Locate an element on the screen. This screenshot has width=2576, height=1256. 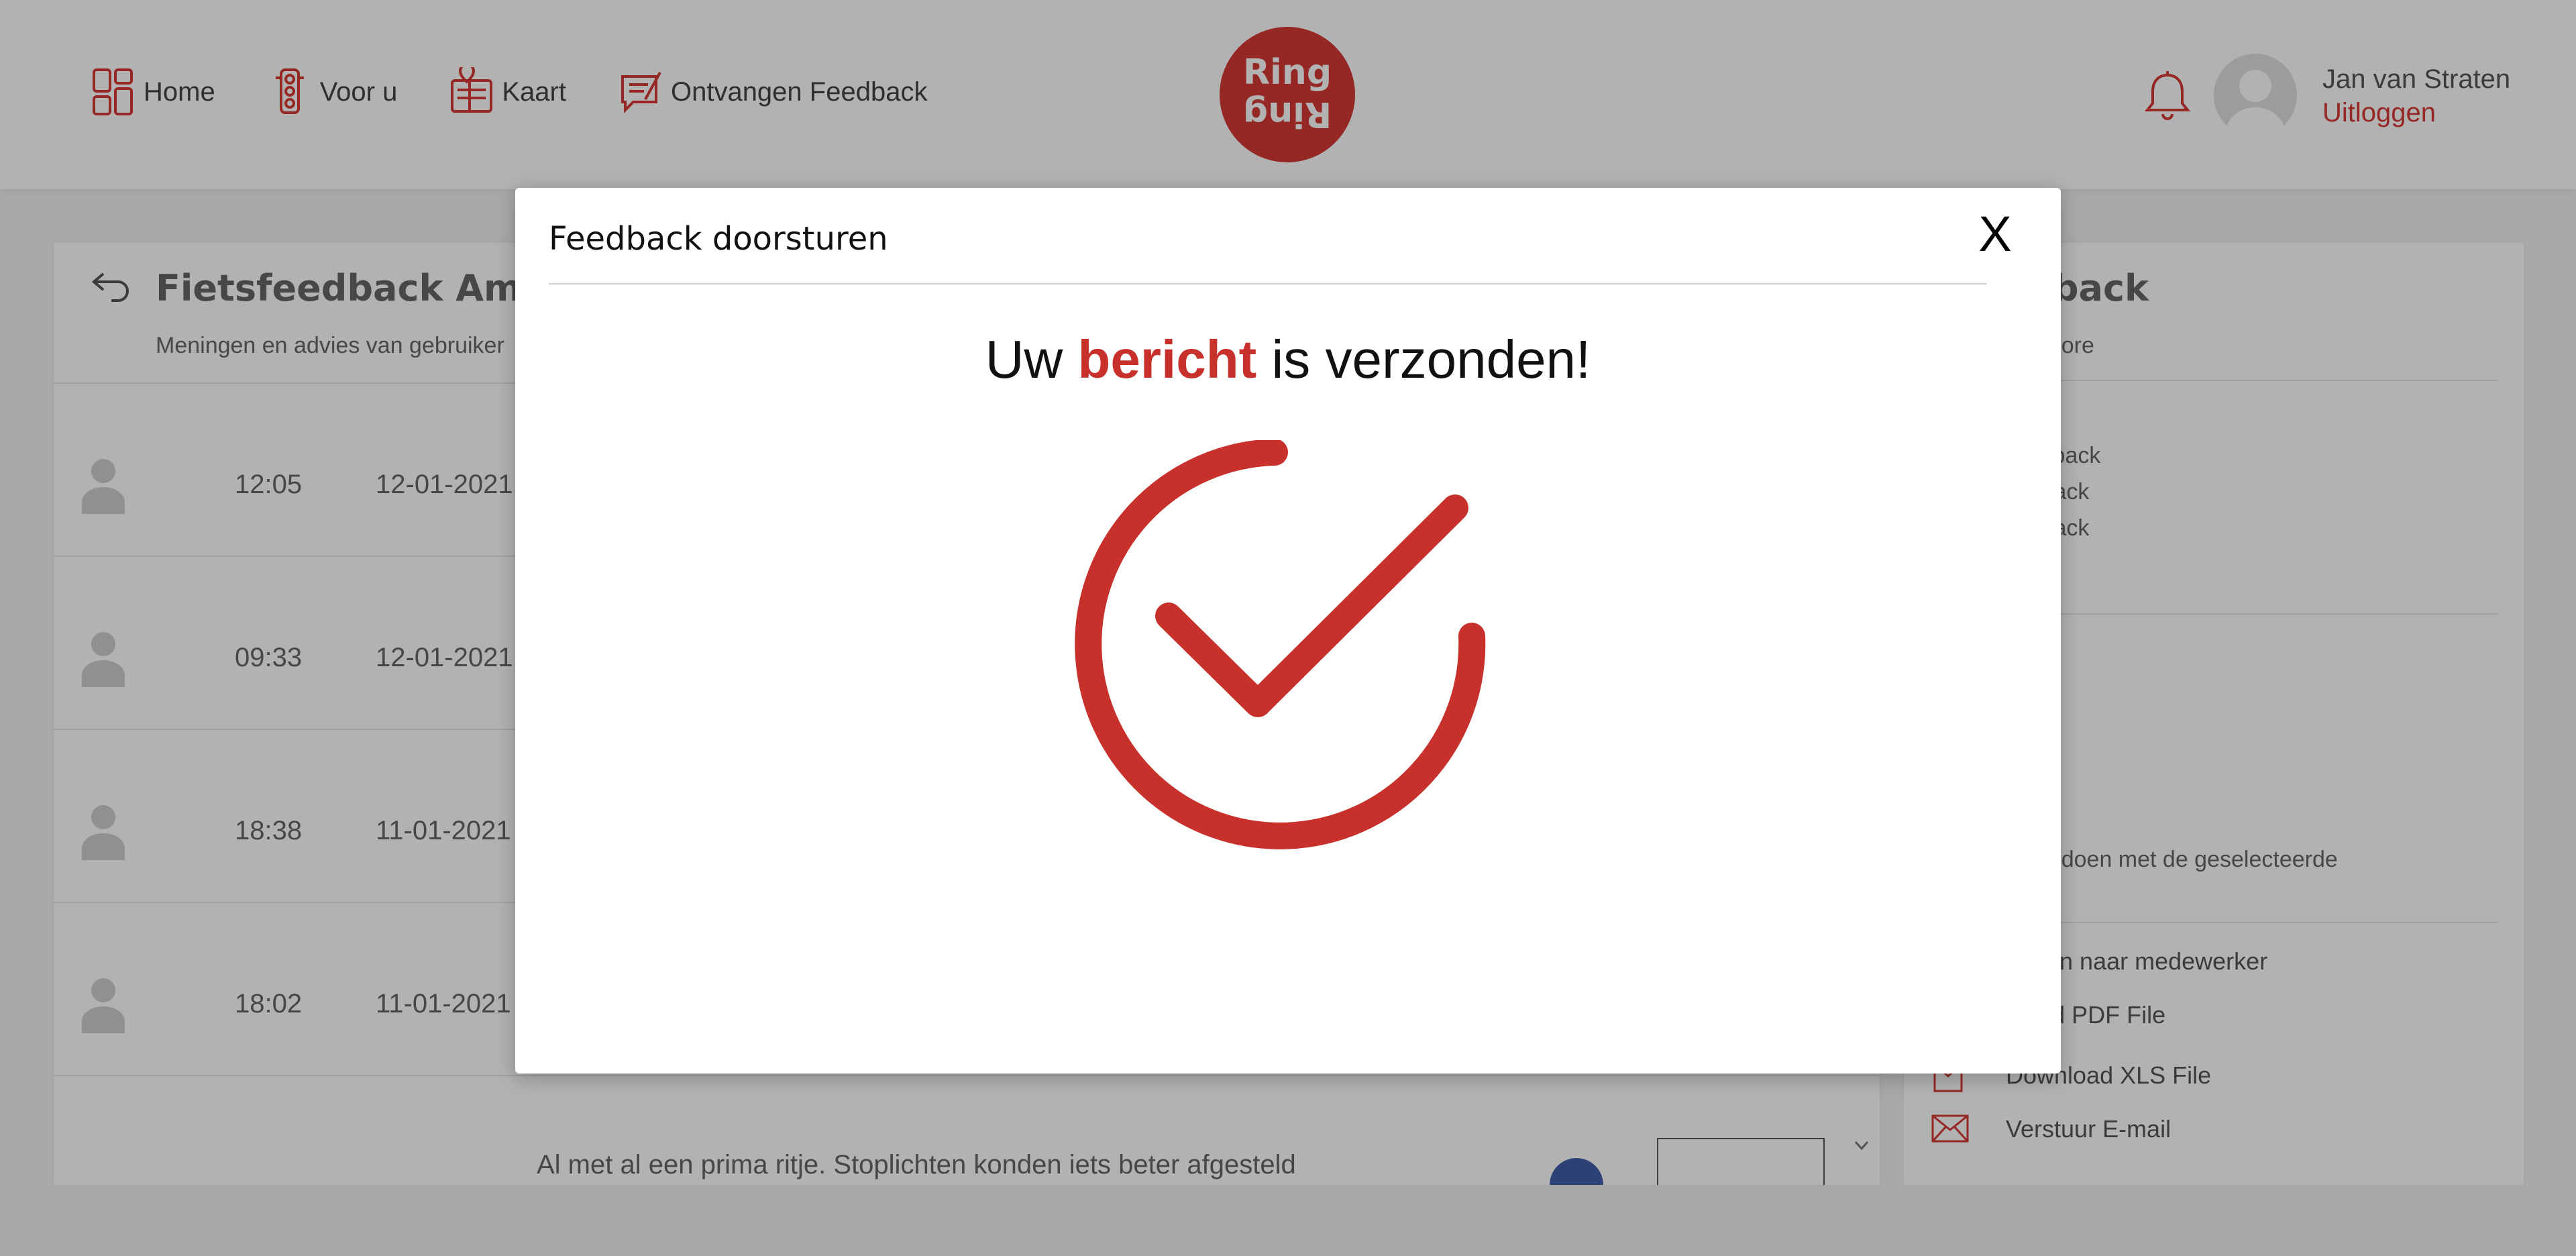
success-message: Uw bericht is verzonden! is located at coordinates (1288, 359).